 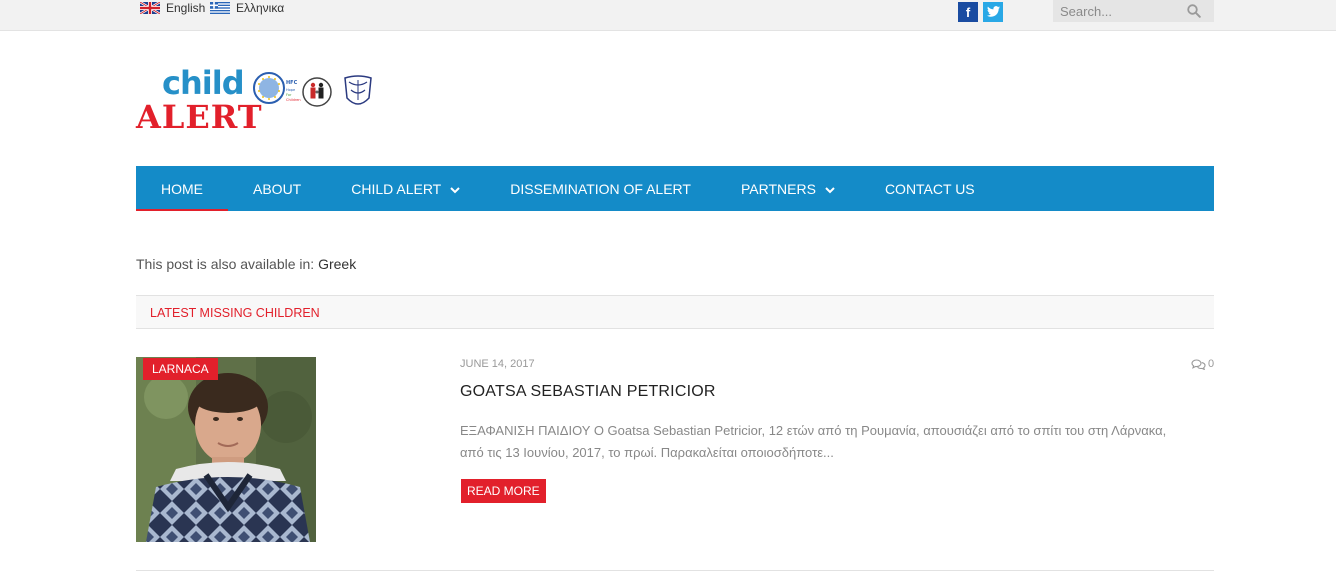 I want to click on twitter-icon, so click(x=993, y=12).